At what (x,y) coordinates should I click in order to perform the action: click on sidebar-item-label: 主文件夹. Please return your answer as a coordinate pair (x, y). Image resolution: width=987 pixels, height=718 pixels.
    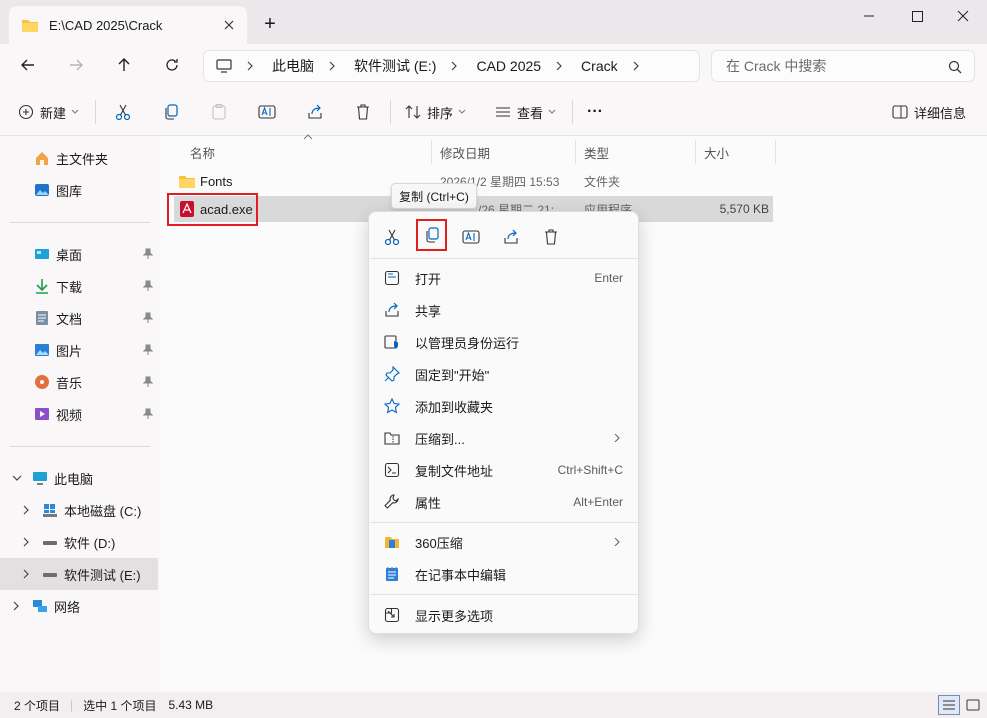
    Looking at the image, I should click on (82, 159).